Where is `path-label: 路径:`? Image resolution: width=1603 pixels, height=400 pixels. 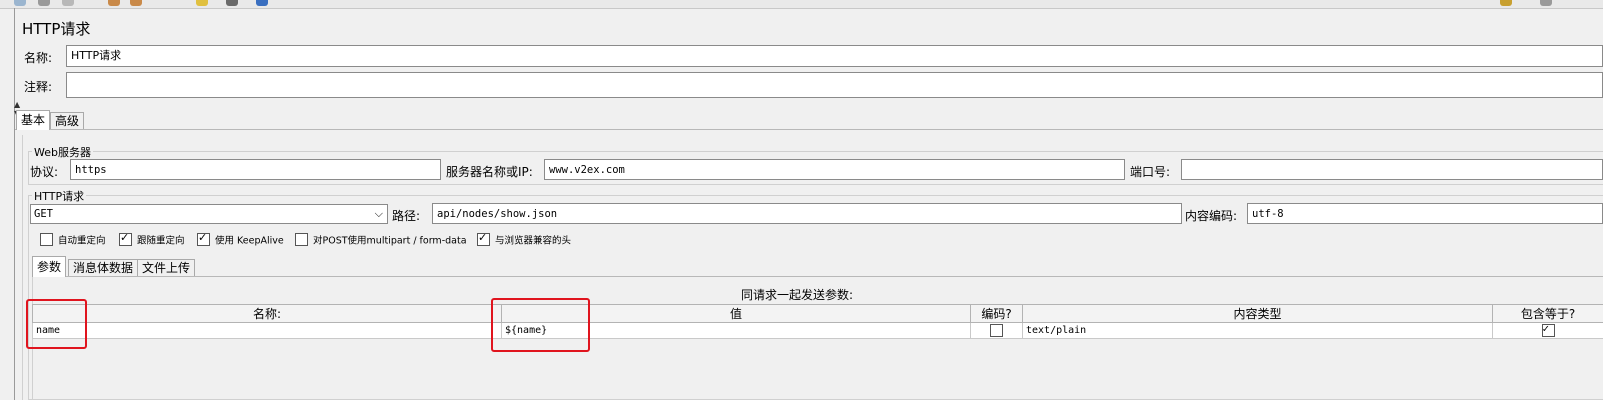
path-label: 路径: is located at coordinates (406, 216).